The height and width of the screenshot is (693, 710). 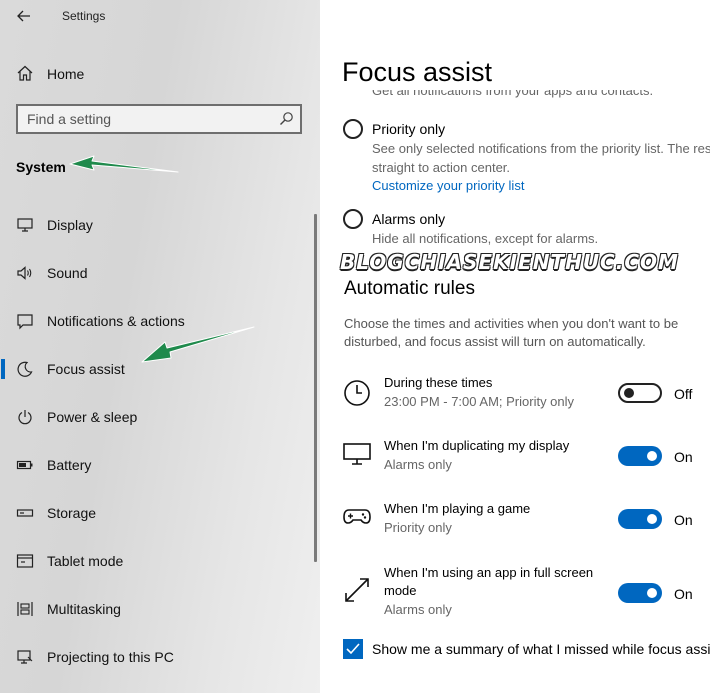 I want to click on rule-subtitle: 23:00 PM - 7:00 AM; Priority only, so click(x=479, y=401).